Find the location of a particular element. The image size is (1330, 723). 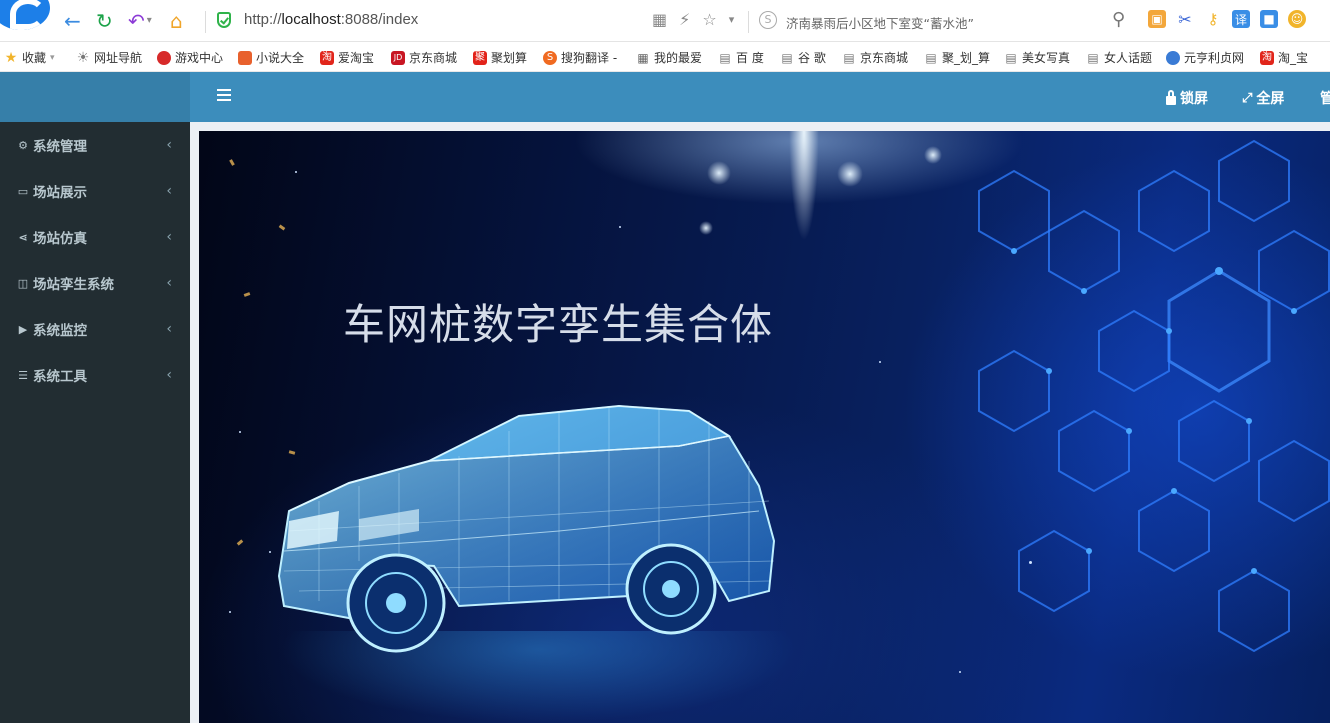

bookmark-item: ☀ 网址导航 is located at coordinates (109, 57).